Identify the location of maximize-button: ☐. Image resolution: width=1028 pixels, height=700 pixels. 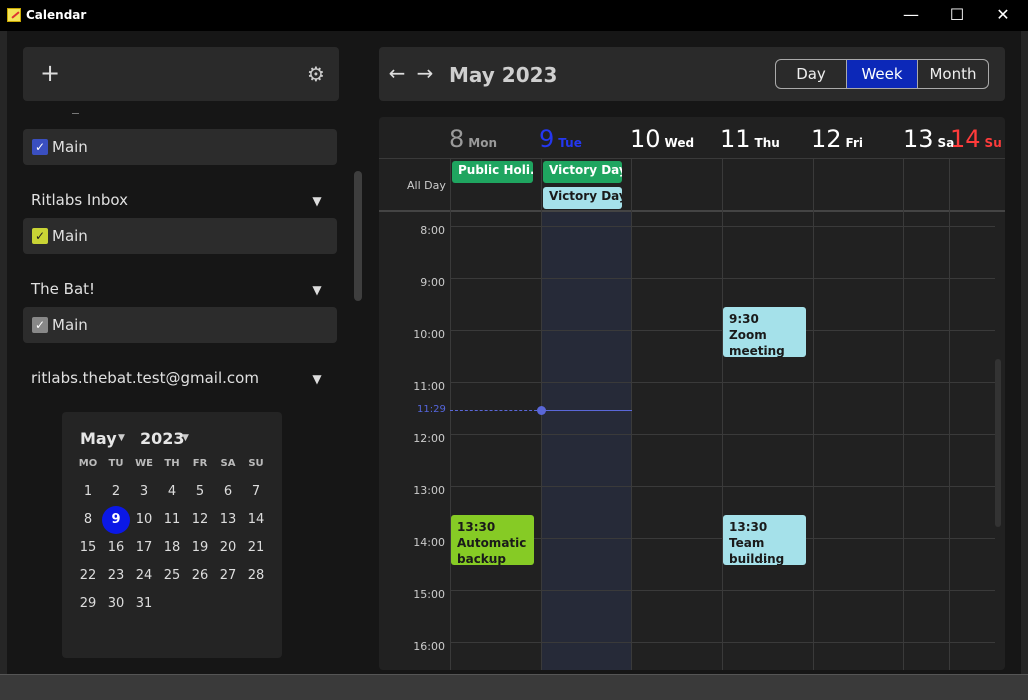
(957, 15).